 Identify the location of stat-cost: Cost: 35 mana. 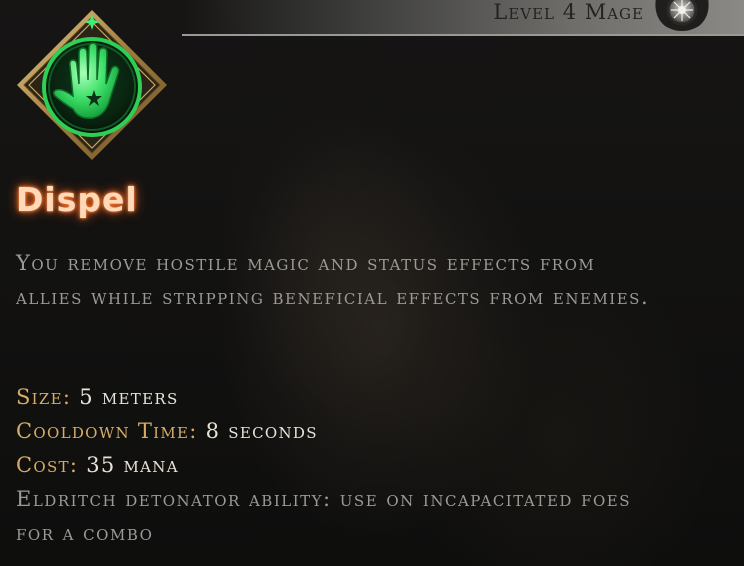
(366, 465).